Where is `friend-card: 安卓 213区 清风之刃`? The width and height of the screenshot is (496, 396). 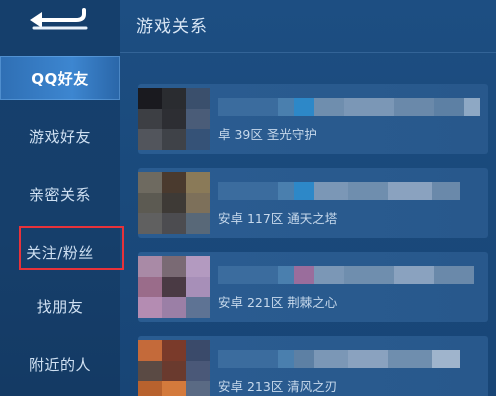 friend-card: 安卓 213区 清风之刃 is located at coordinates (313, 366).